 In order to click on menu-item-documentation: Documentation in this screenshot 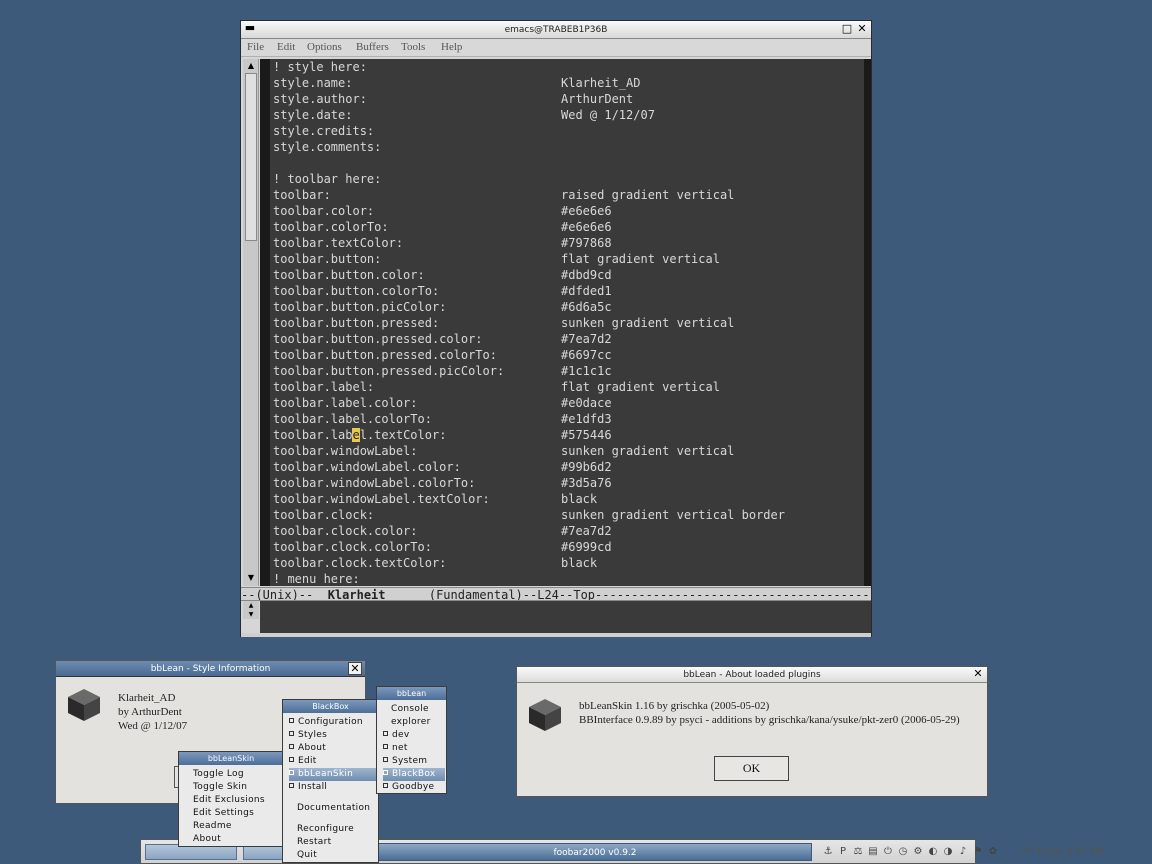, I will do `click(333, 808)`.